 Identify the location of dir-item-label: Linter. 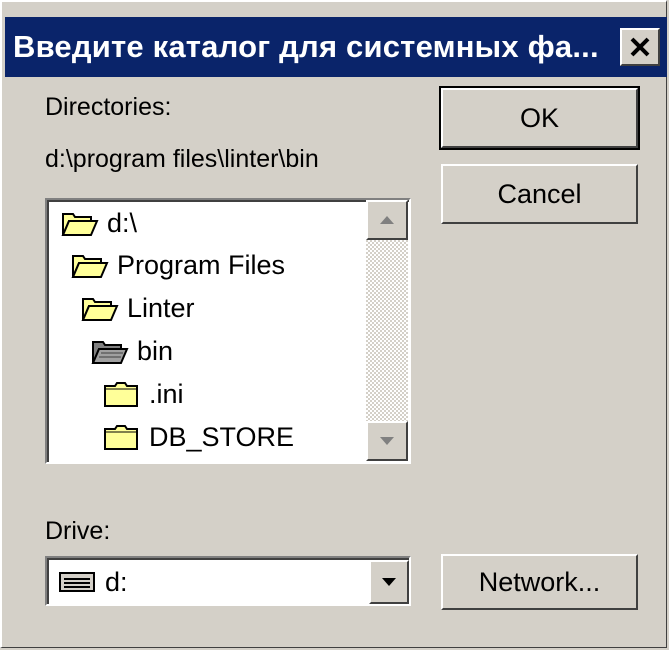
(161, 307).